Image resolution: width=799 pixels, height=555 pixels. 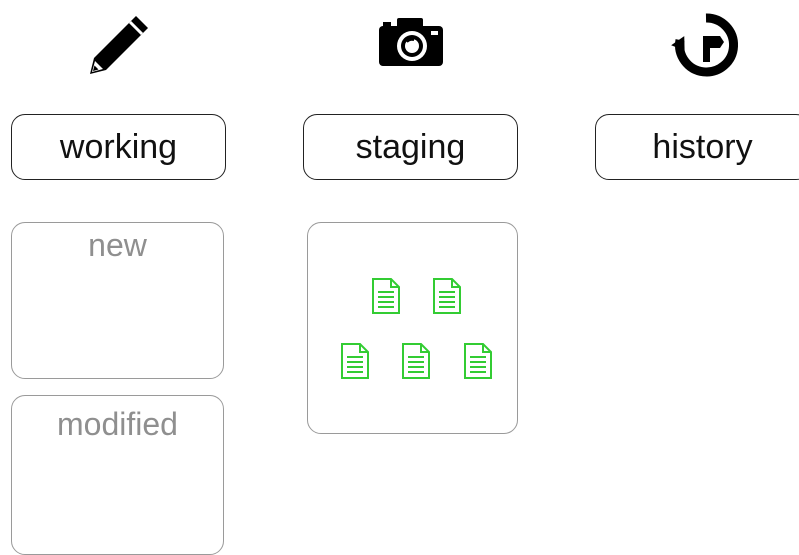 I want to click on modified-files-title: modified, so click(x=117, y=424).